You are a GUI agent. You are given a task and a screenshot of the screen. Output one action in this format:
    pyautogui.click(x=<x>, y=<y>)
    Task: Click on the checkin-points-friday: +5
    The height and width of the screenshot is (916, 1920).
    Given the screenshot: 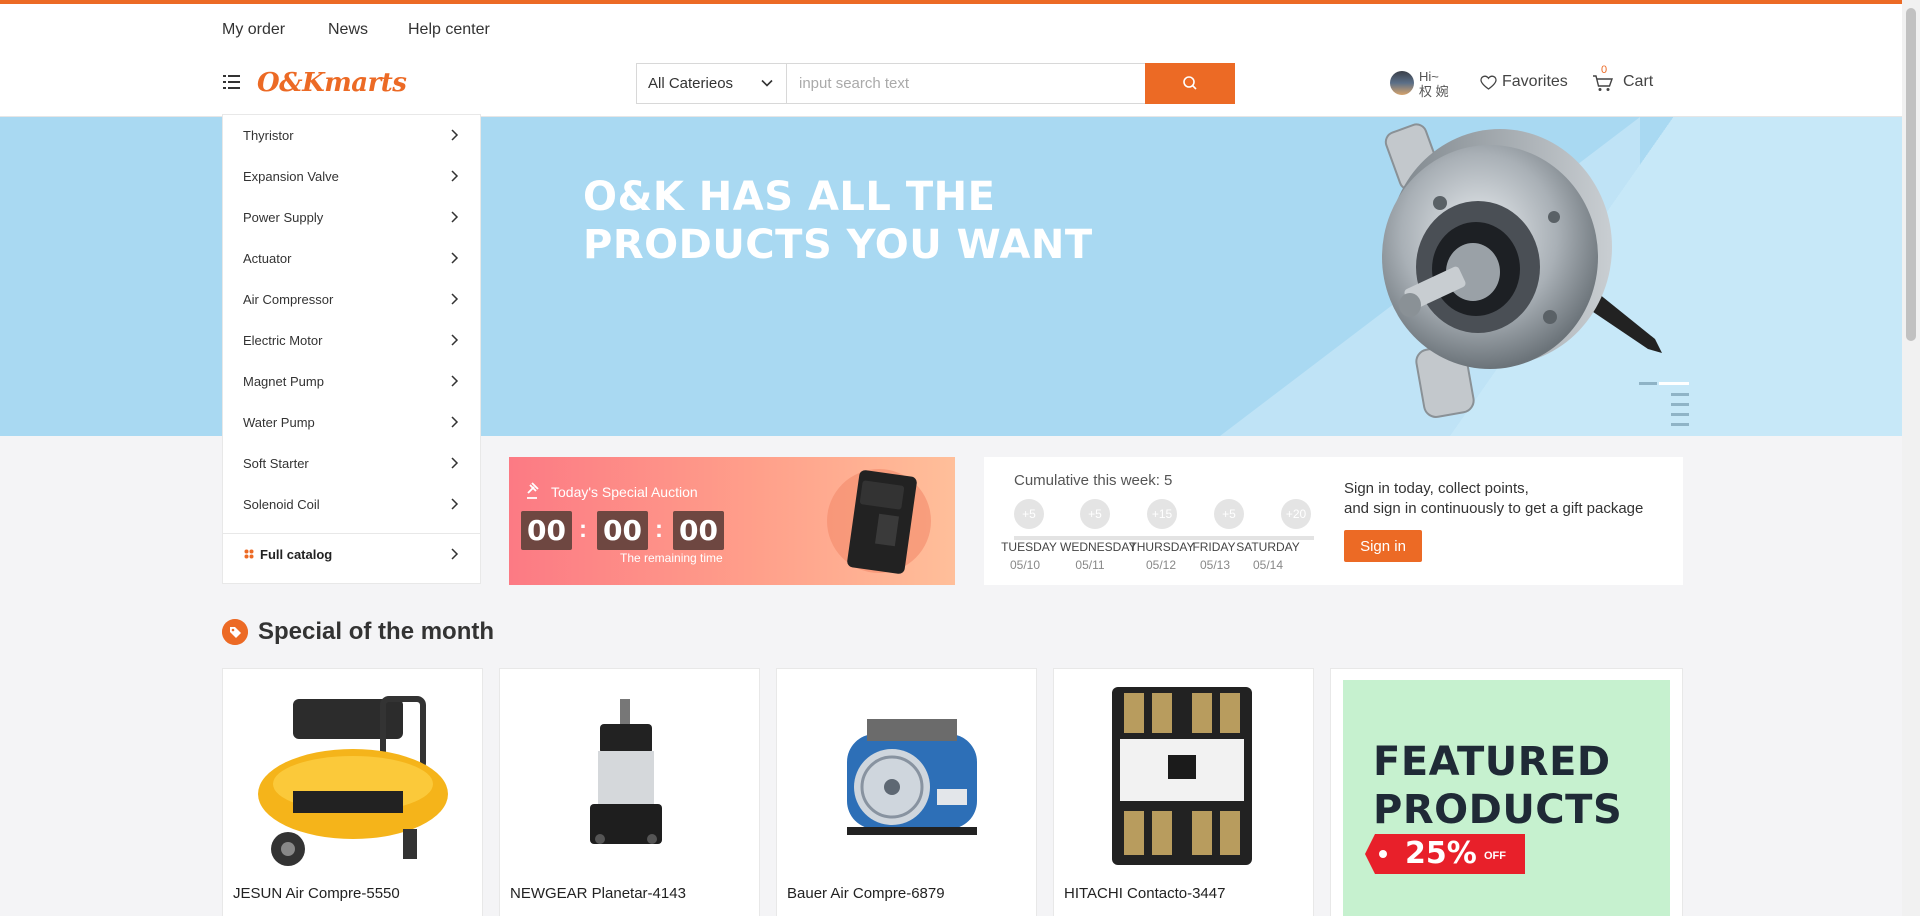 What is the action you would take?
    pyautogui.click(x=1229, y=514)
    